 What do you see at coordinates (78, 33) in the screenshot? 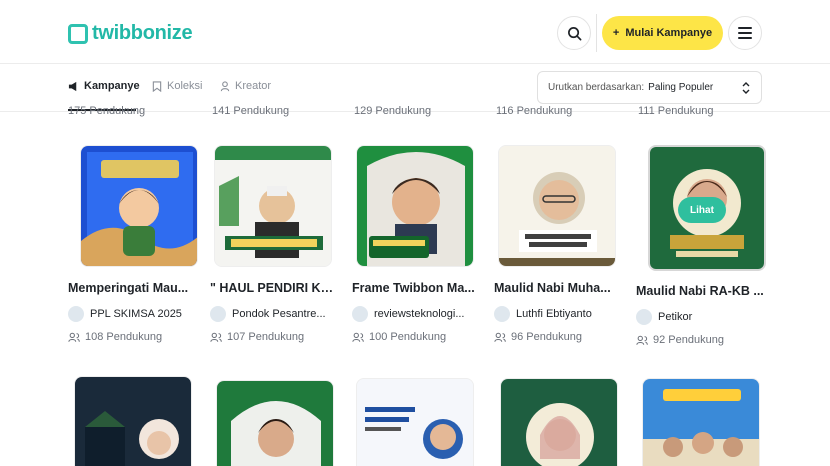
I see `logo-mark-icon` at bounding box center [78, 33].